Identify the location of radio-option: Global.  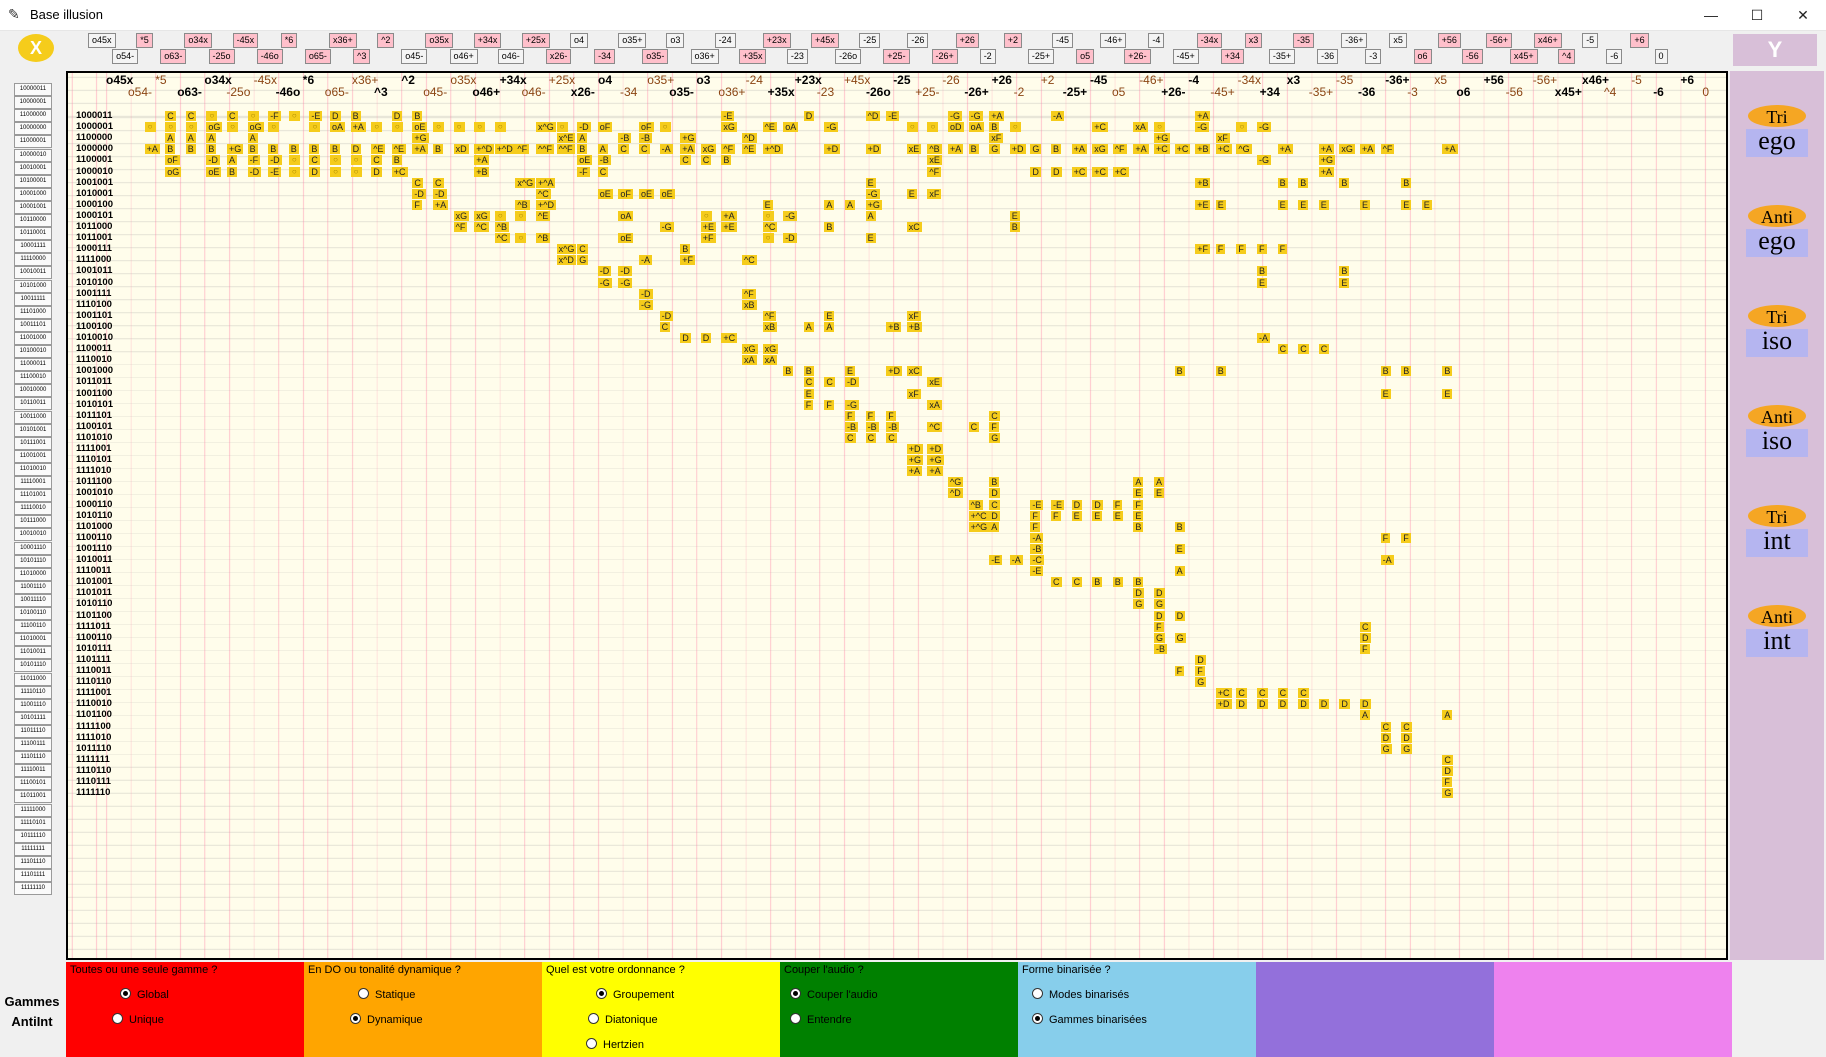
(144, 994).